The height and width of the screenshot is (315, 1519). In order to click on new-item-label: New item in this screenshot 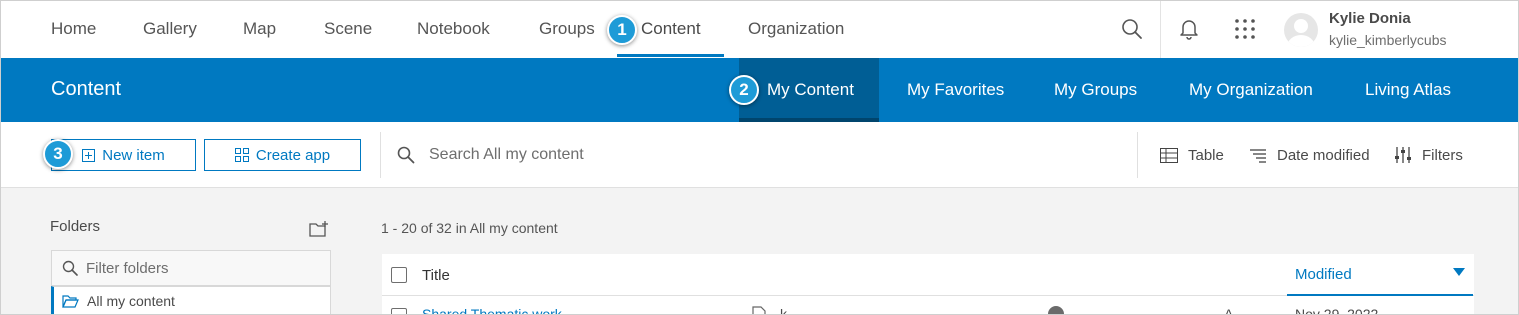, I will do `click(133, 155)`.